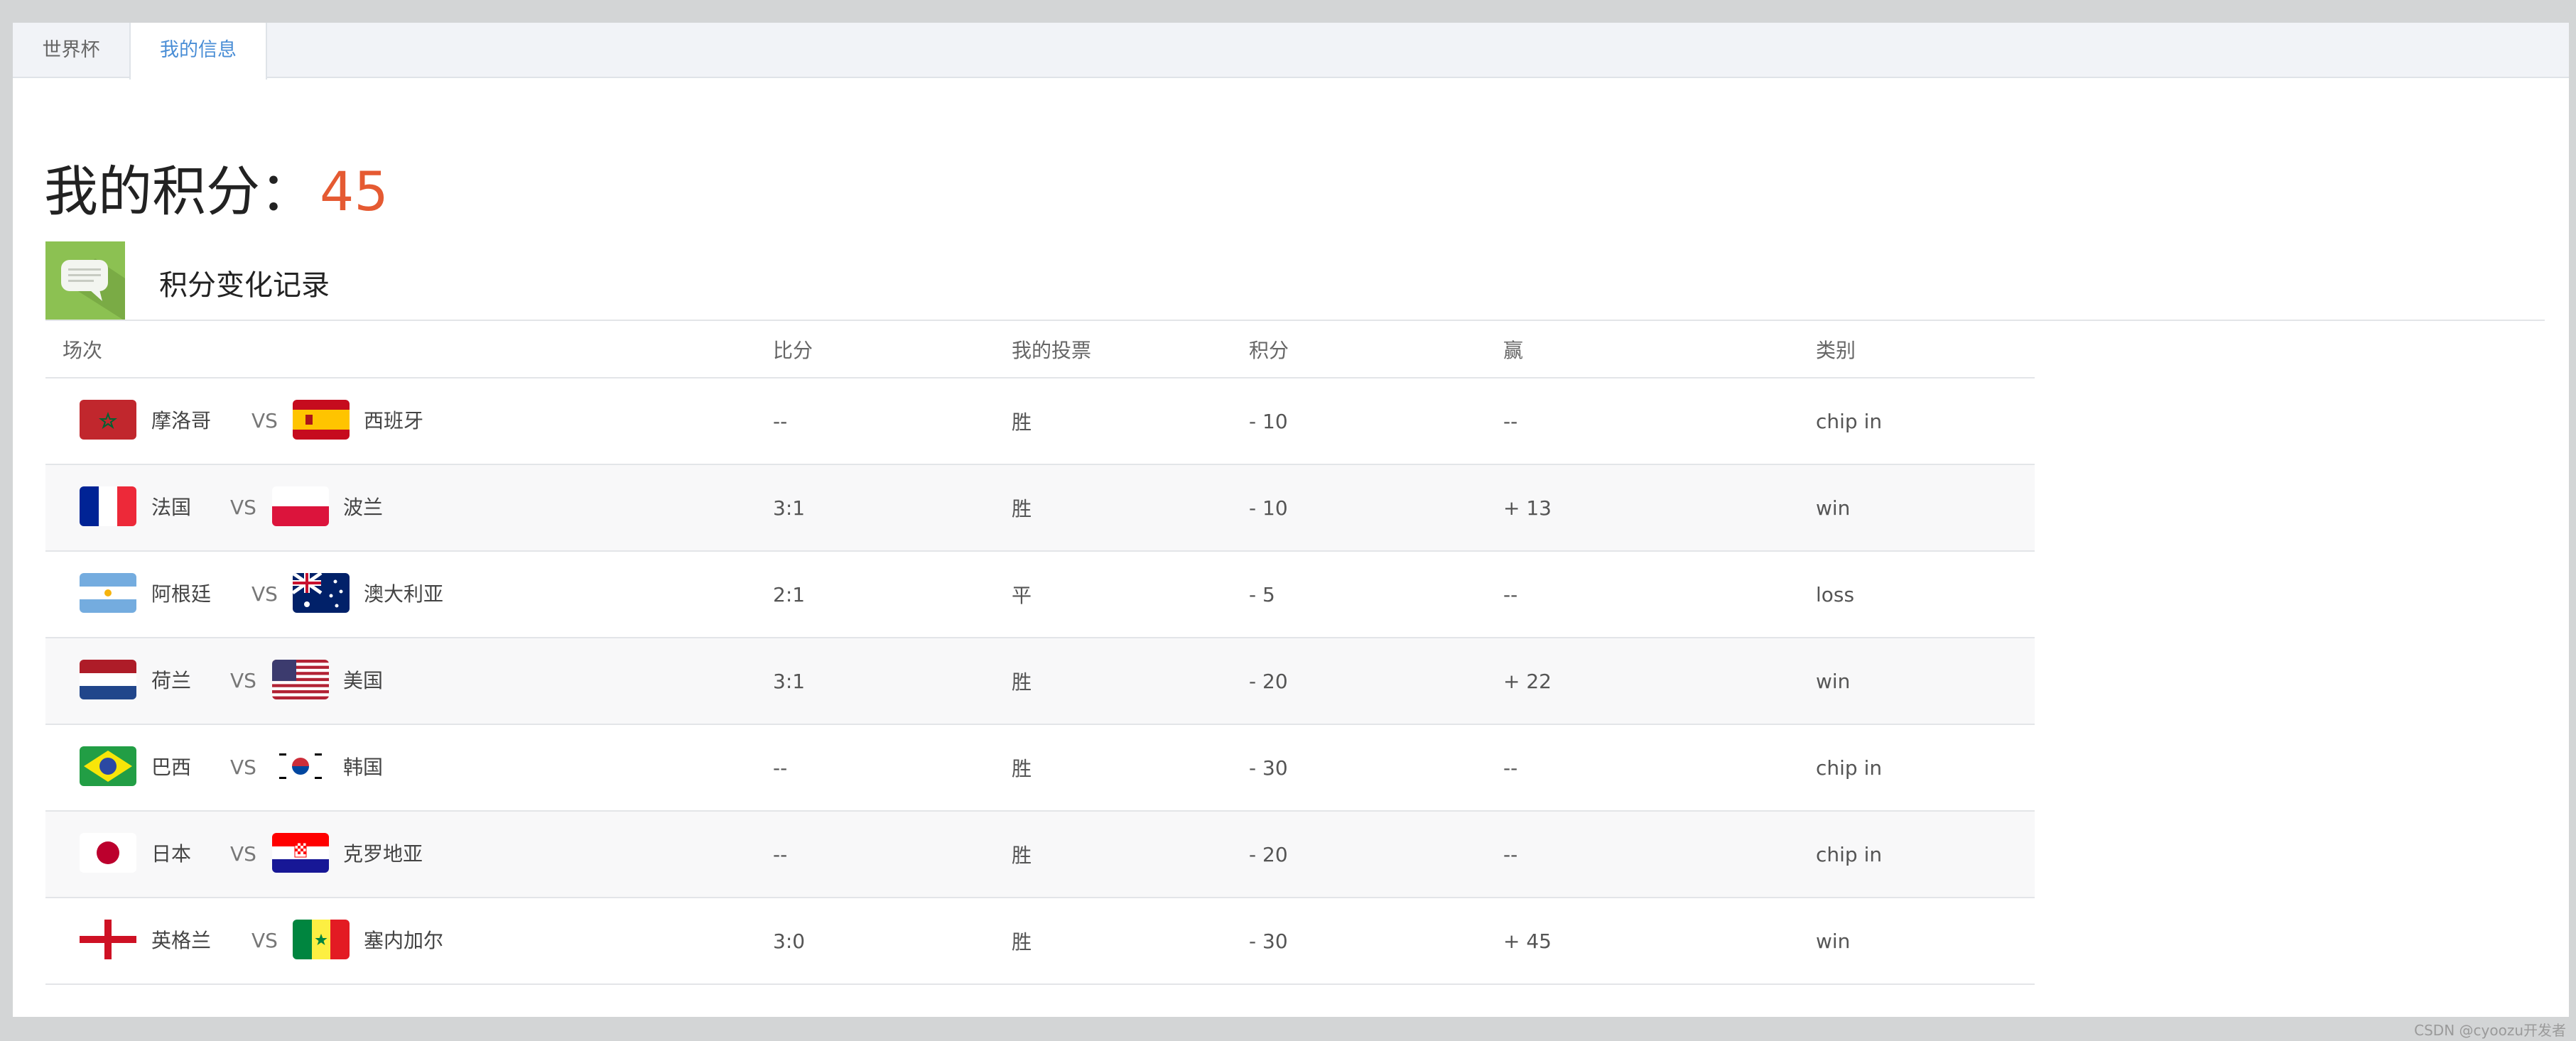  What do you see at coordinates (321, 593) in the screenshot?
I see `australia-flag-icon` at bounding box center [321, 593].